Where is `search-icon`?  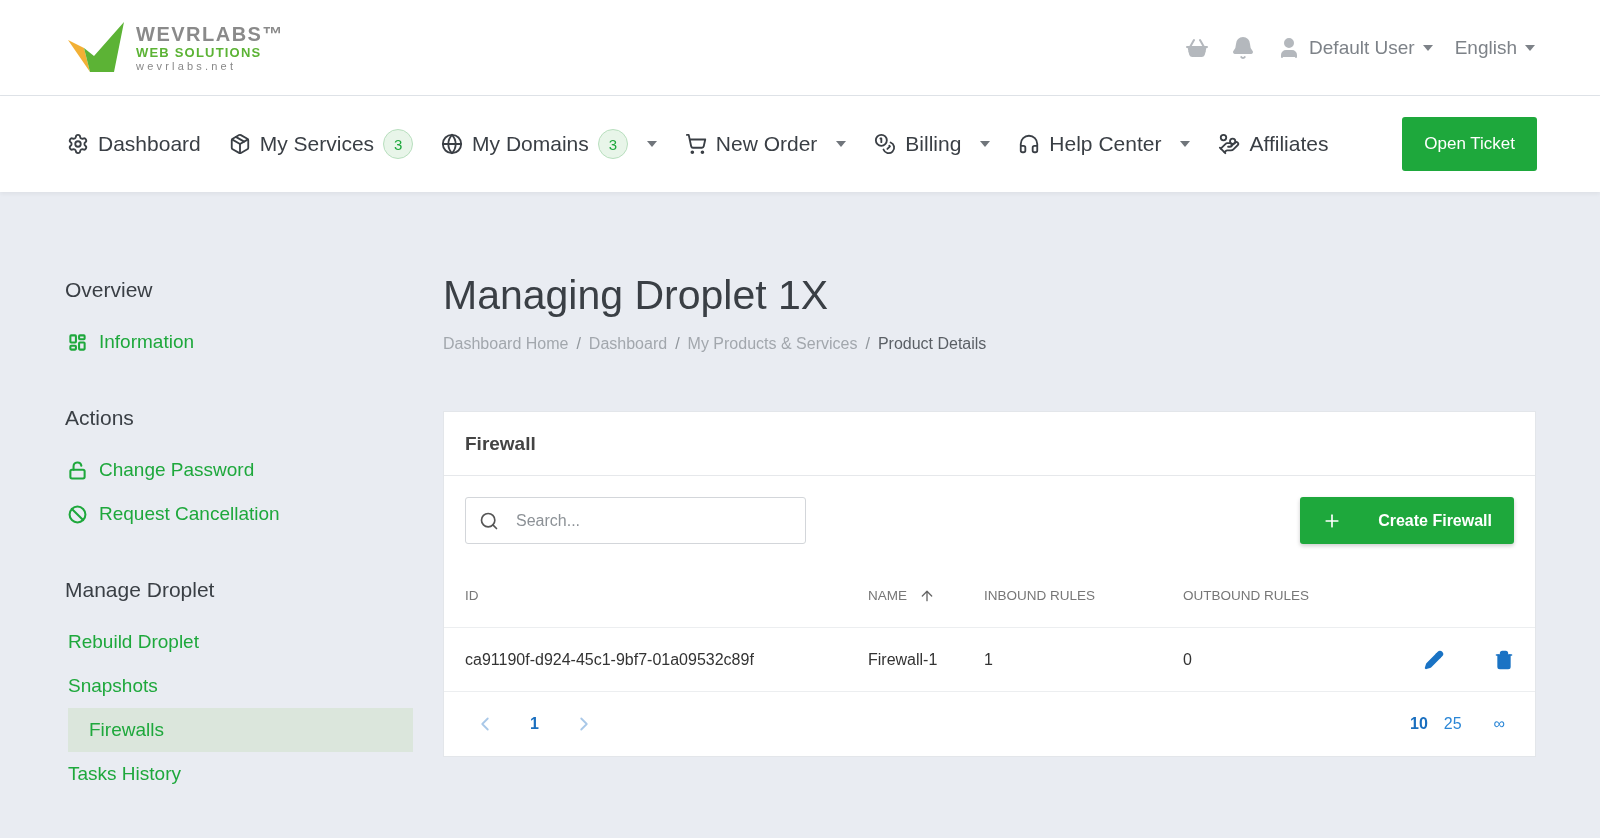
search-icon is located at coordinates (489, 521).